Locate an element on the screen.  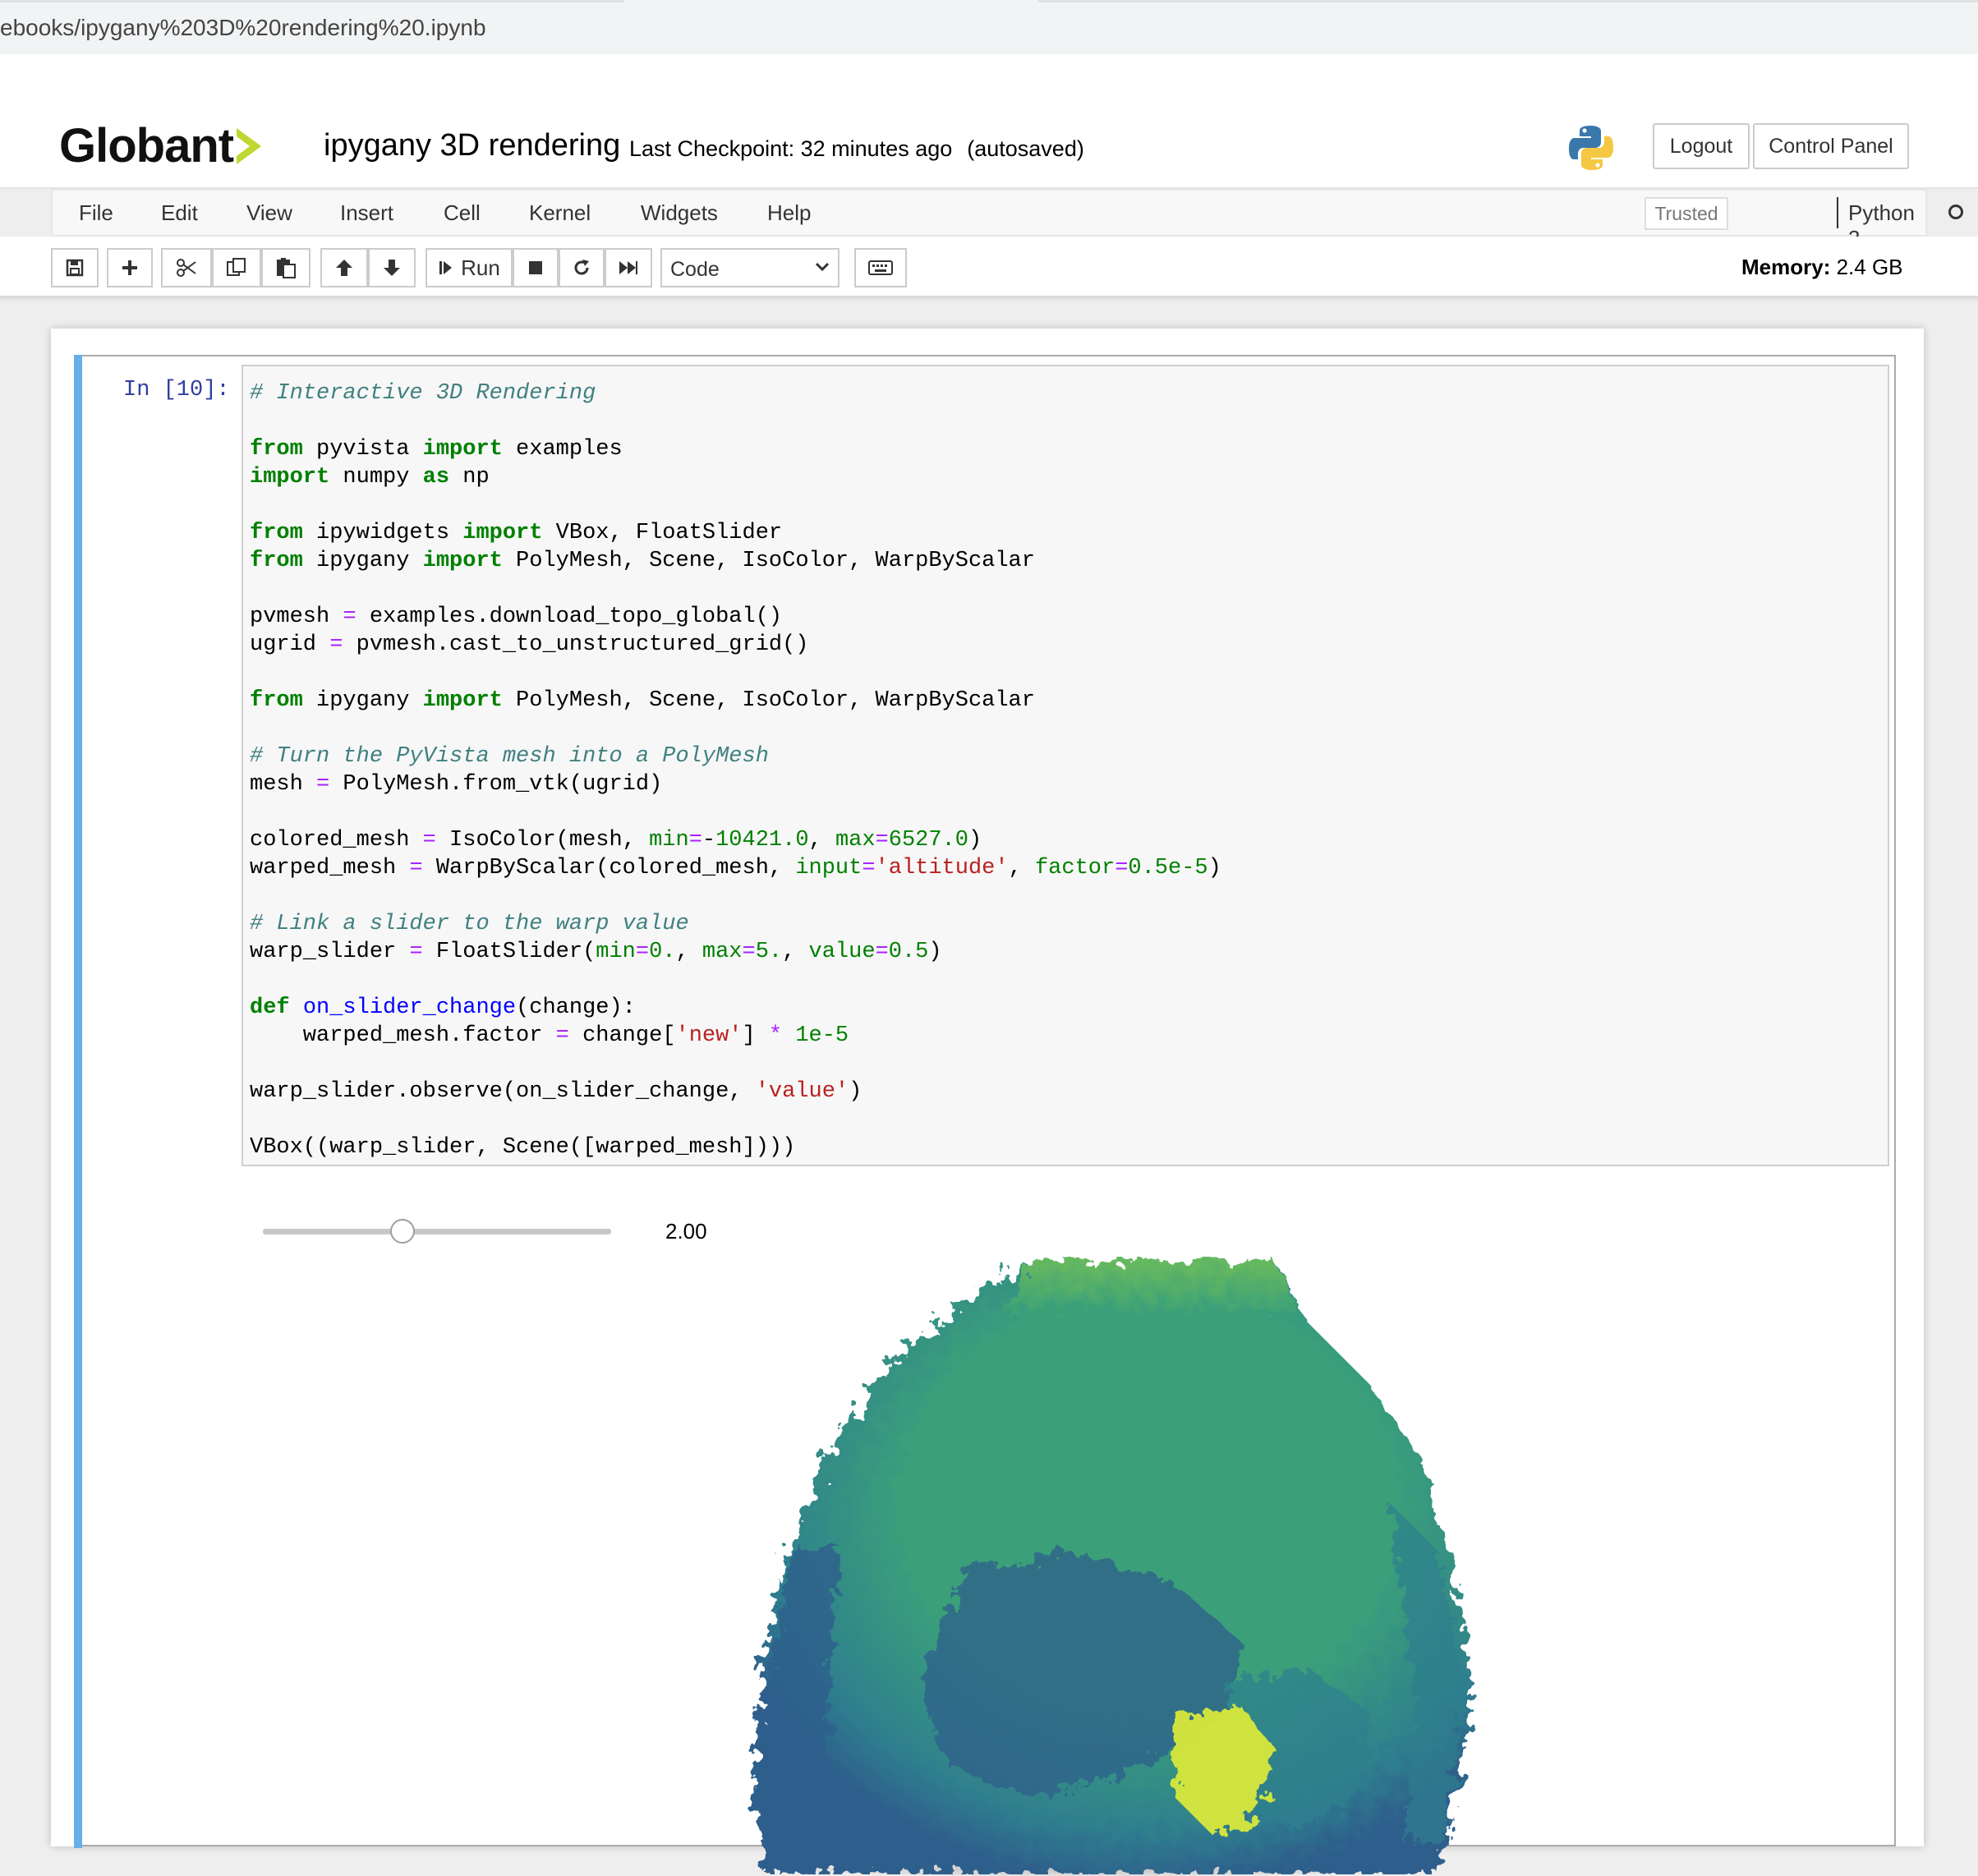
menu-insert: Insert is located at coordinates (366, 213).